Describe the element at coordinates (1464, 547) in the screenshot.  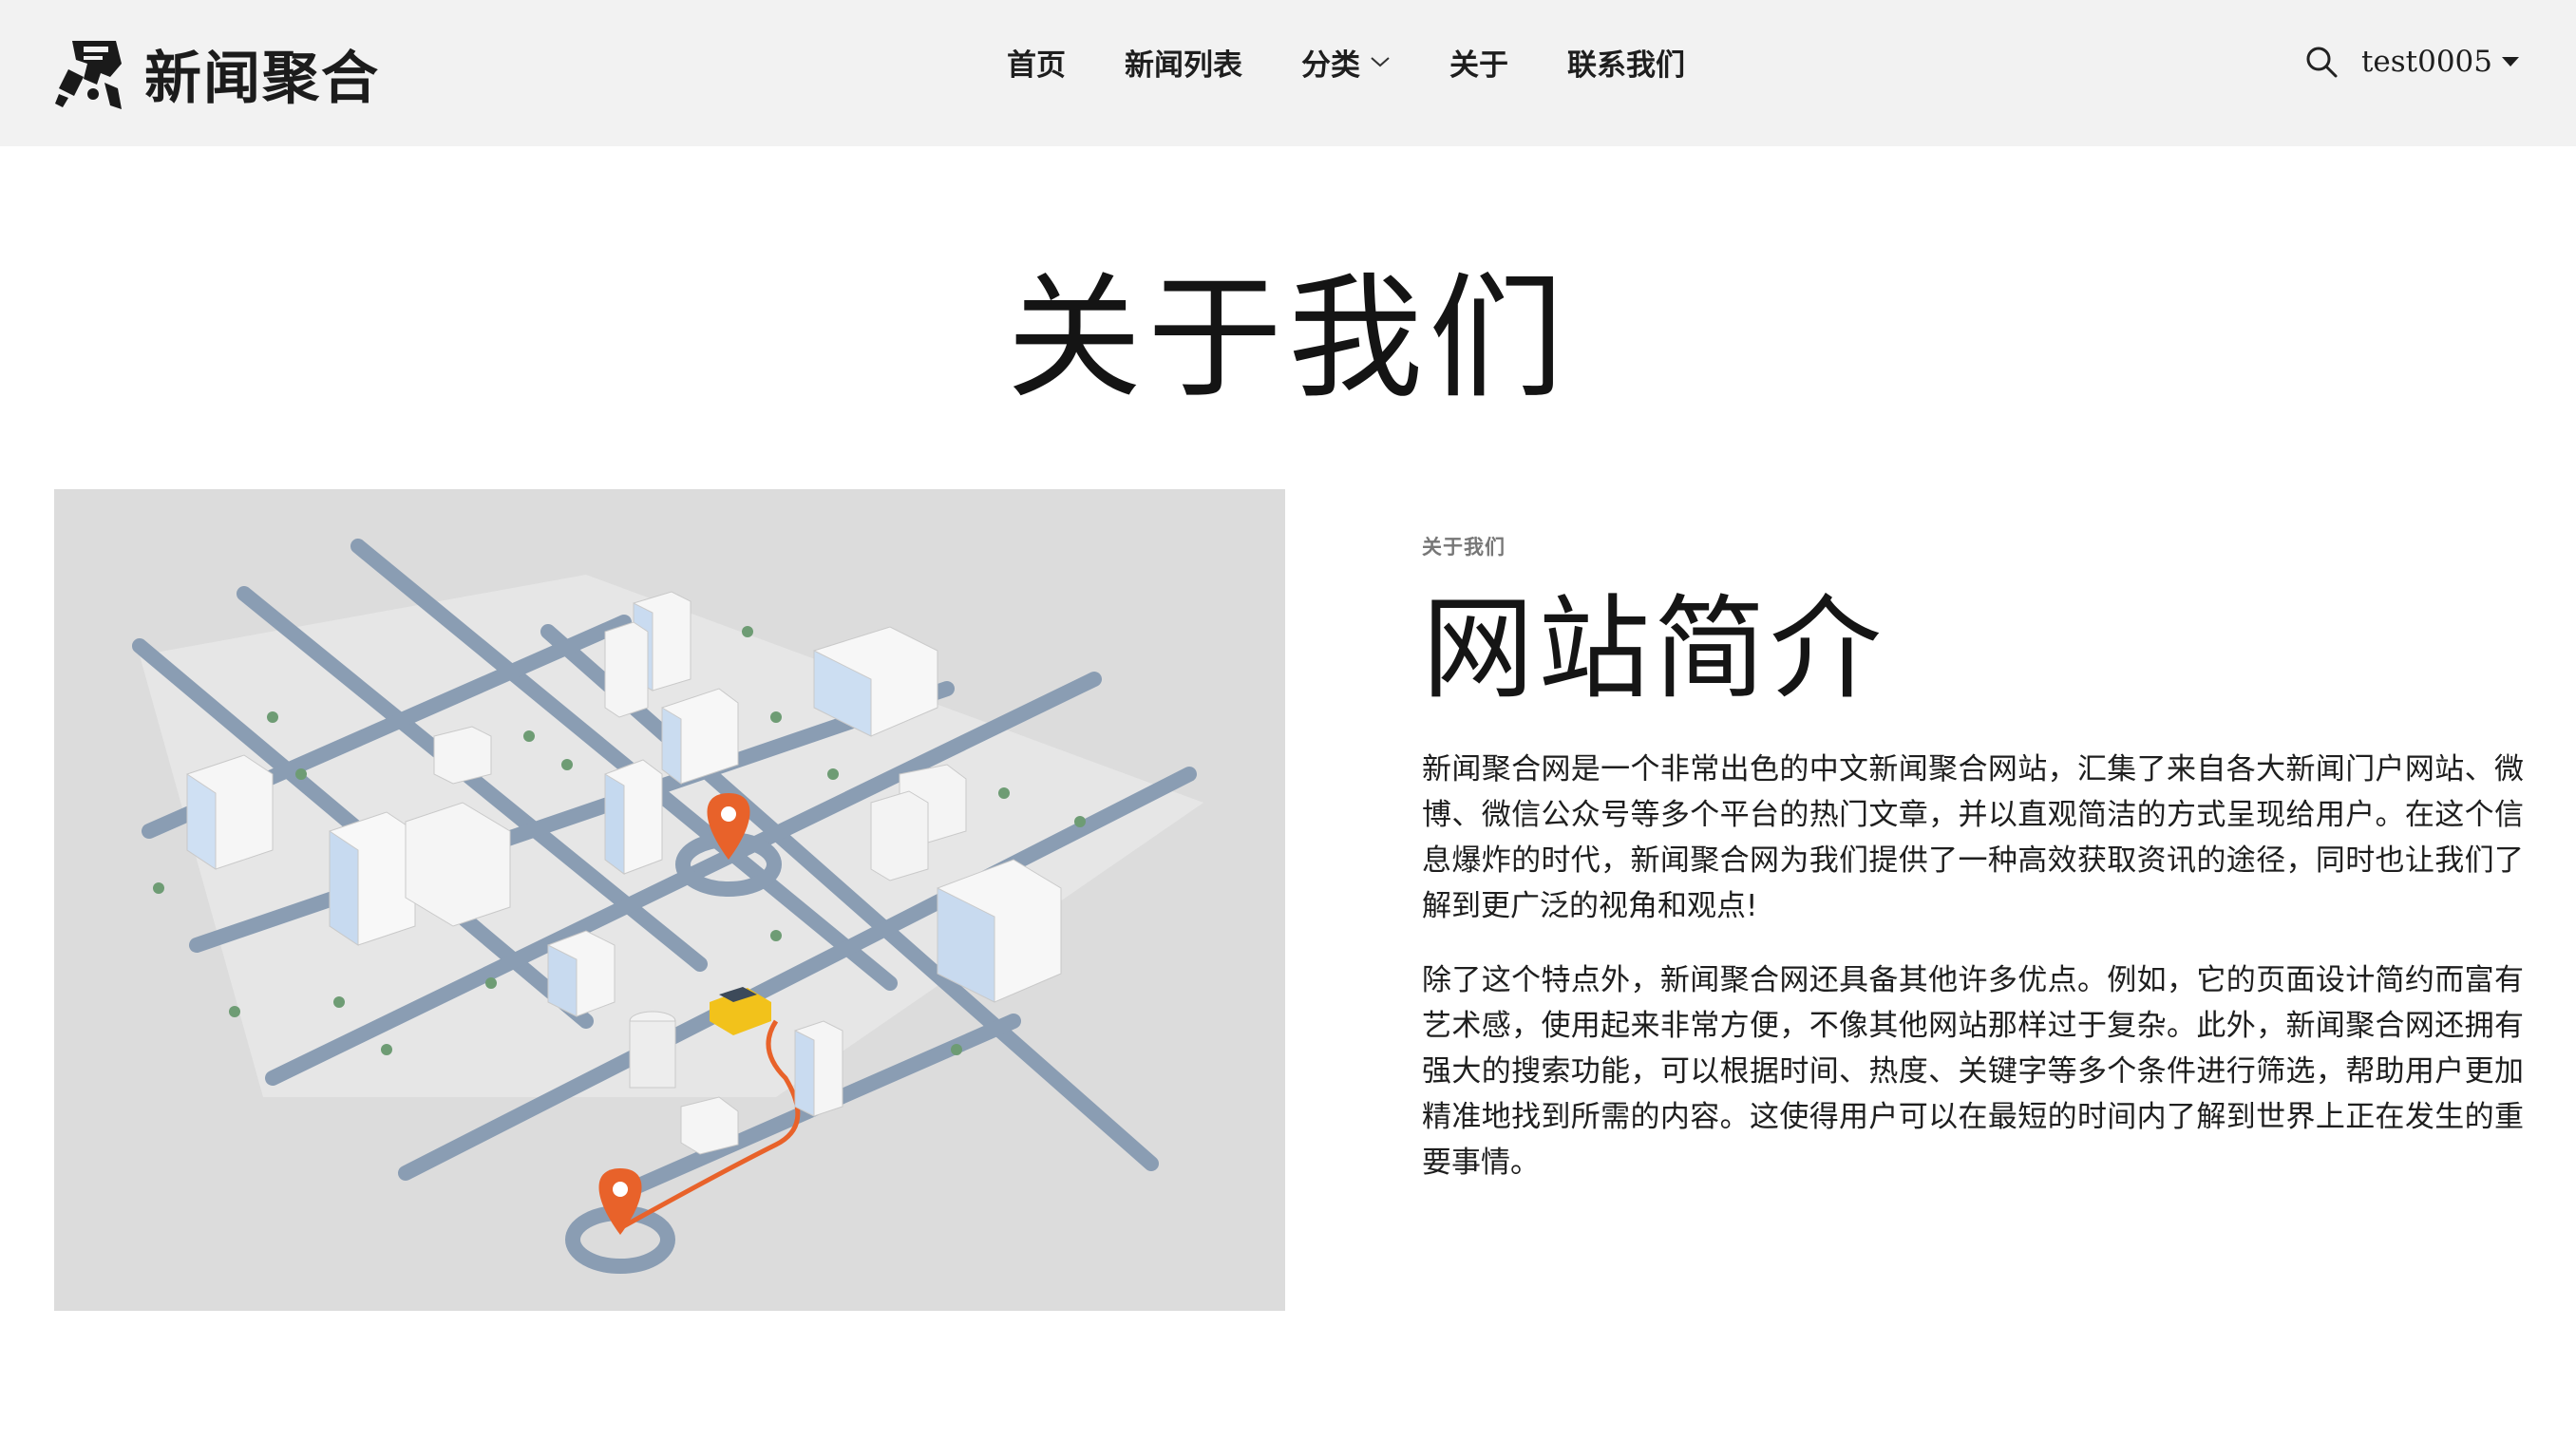
I see `section-eyebrow: 关于我们` at that location.